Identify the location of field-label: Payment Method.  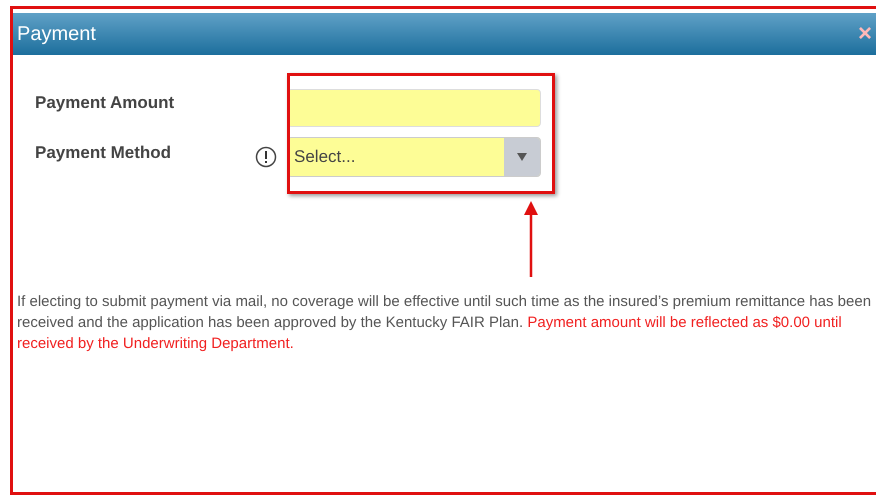
(103, 153).